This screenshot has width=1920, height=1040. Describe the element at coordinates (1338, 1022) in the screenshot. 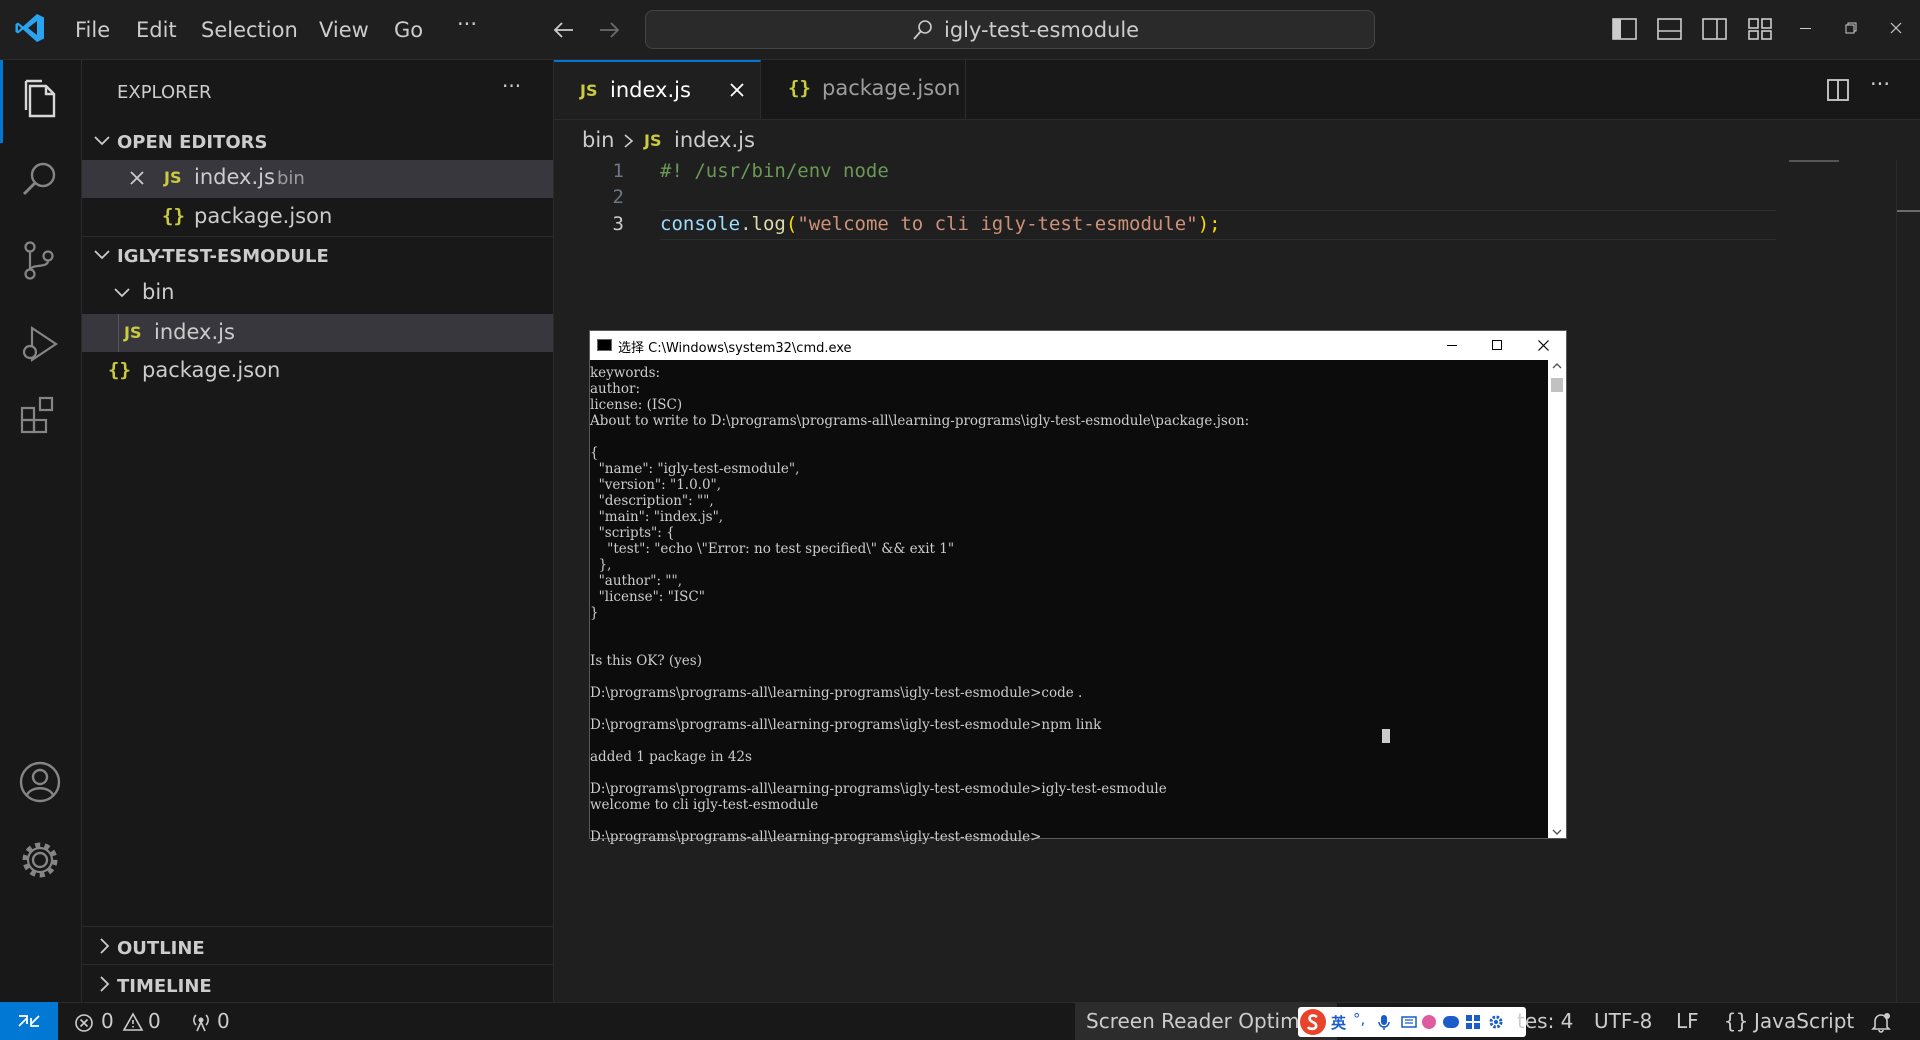

I see `ime-language-label: 英` at that location.